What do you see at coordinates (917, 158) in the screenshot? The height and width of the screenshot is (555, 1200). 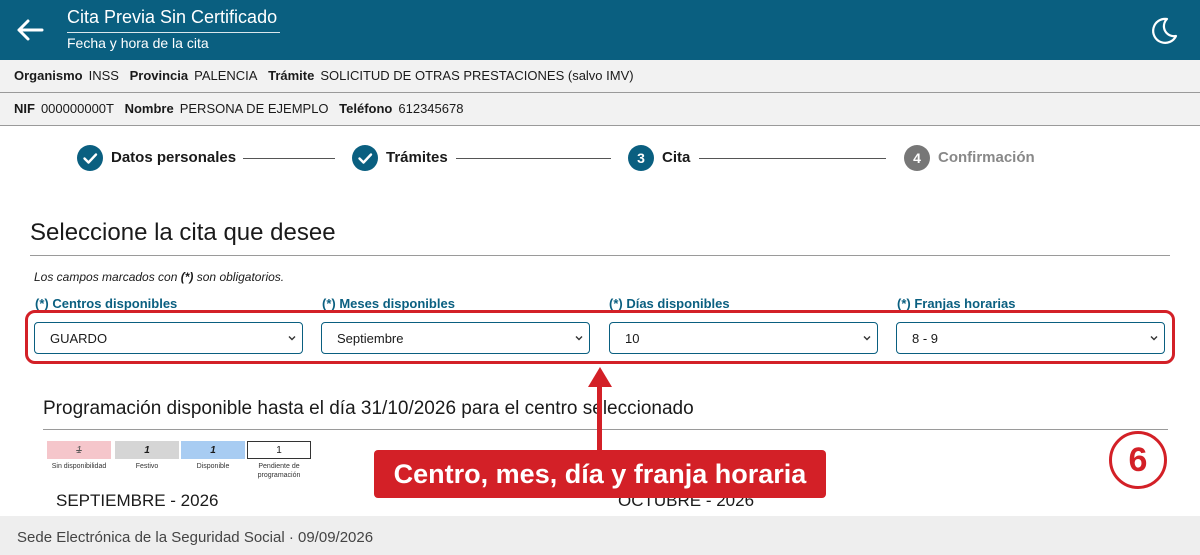 I see `step-number: 4` at bounding box center [917, 158].